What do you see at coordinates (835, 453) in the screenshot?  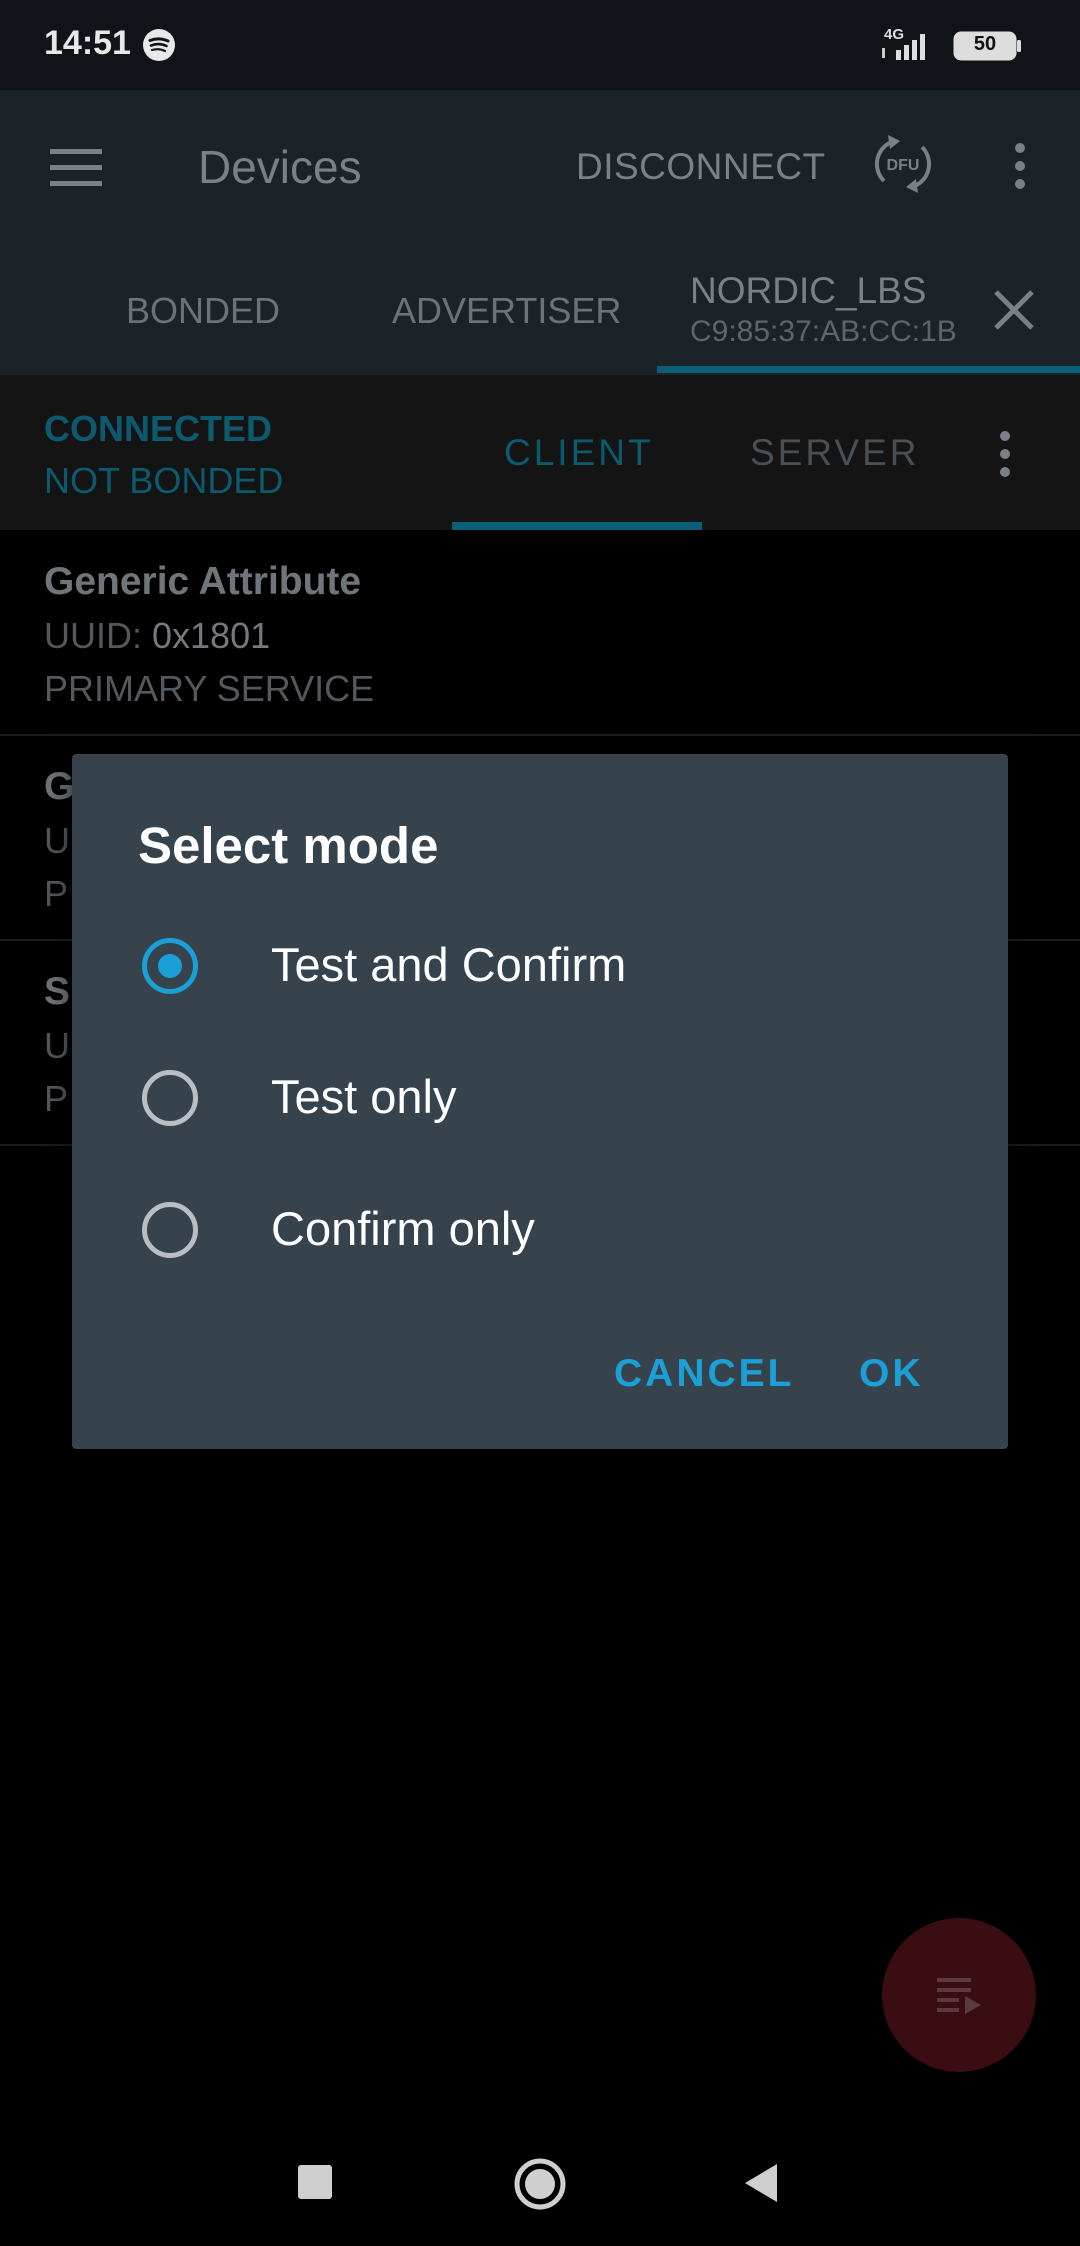 I see `tab-server: SERVER` at bounding box center [835, 453].